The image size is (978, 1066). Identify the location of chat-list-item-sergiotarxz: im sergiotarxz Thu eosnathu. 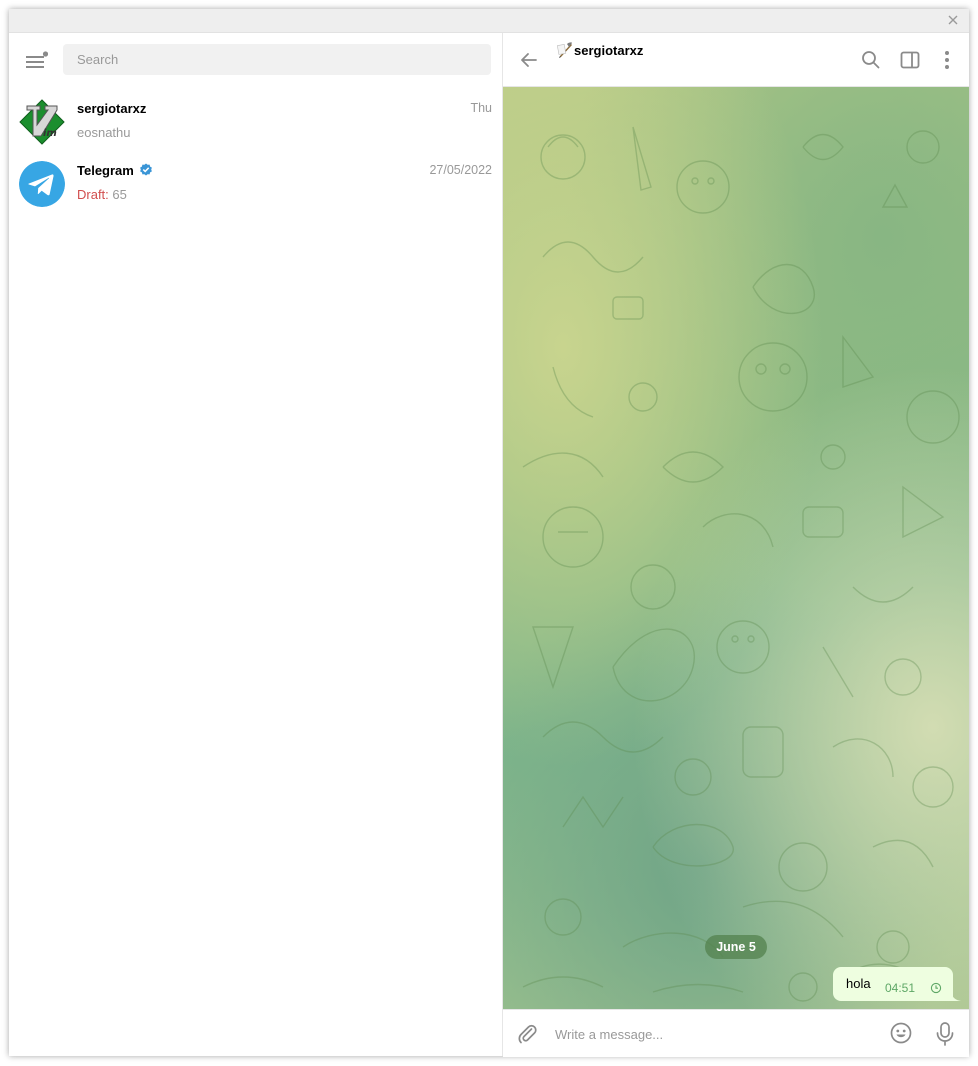
(255, 122).